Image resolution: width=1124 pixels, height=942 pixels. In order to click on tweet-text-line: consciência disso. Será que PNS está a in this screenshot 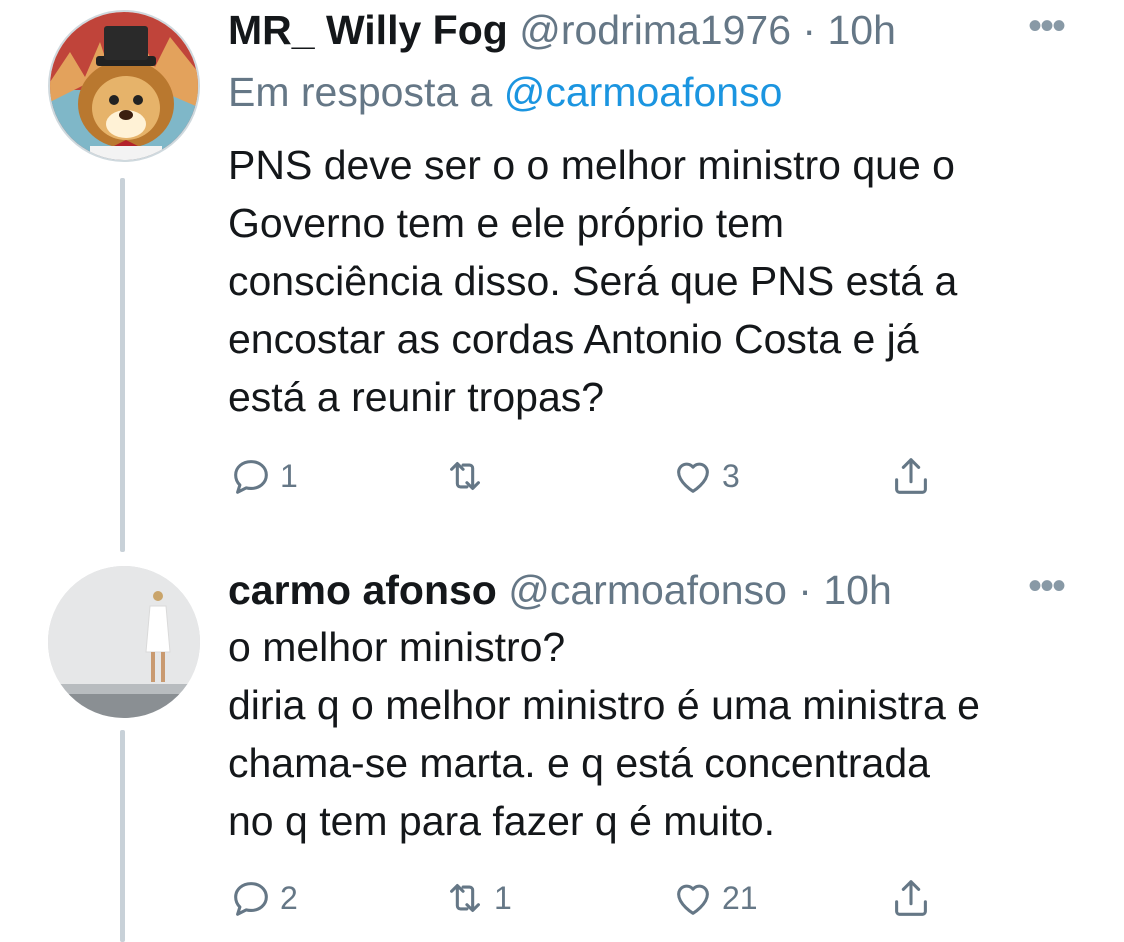, I will do `click(593, 281)`.